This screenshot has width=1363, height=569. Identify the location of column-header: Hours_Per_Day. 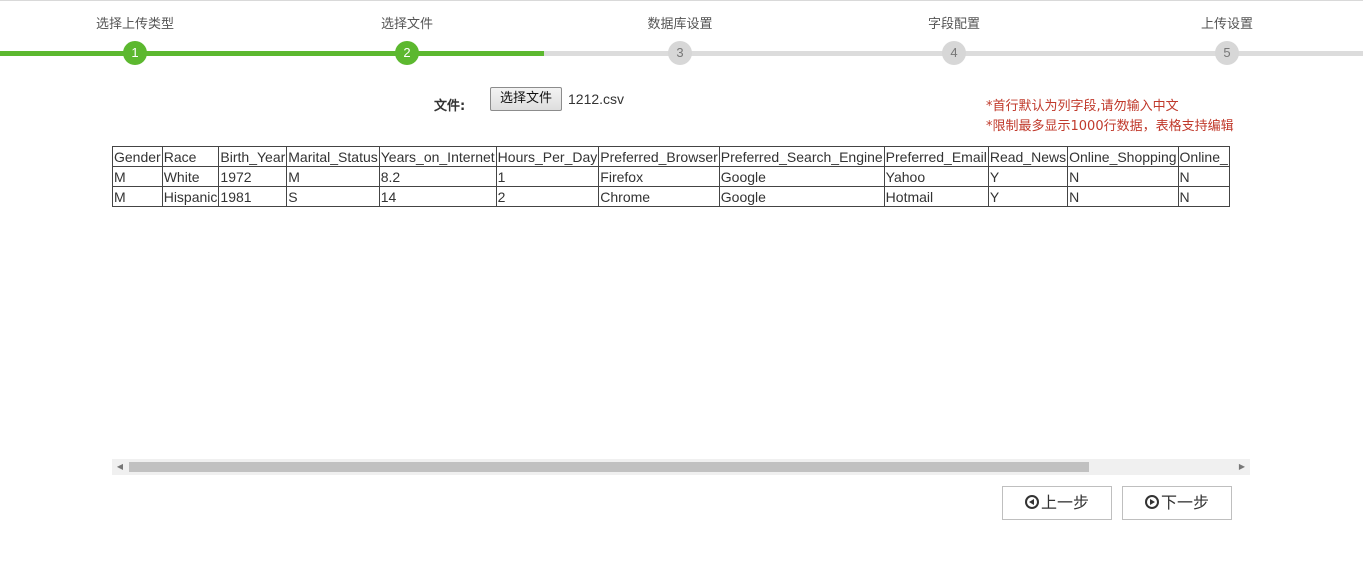
(547, 156).